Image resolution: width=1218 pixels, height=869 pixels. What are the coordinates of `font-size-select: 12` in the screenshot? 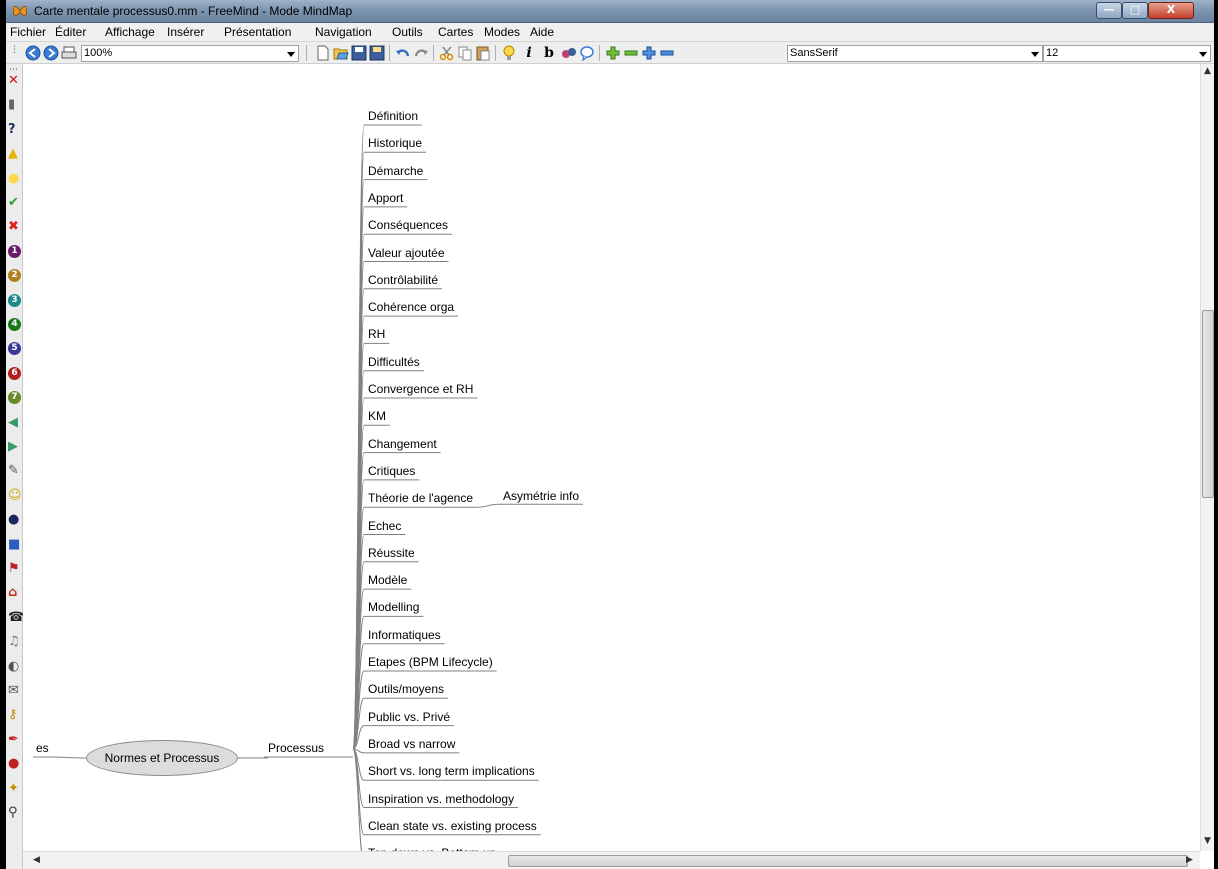 It's located at (1127, 53).